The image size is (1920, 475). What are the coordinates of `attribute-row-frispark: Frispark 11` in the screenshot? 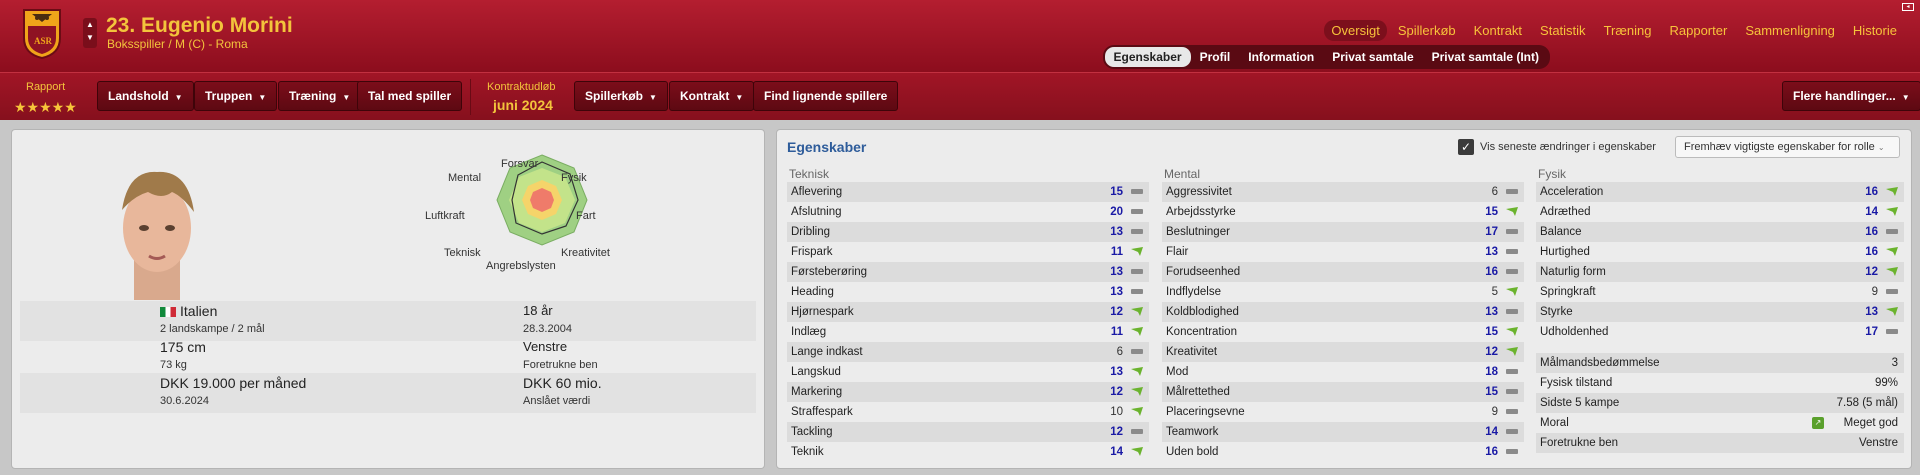 It's located at (968, 252).